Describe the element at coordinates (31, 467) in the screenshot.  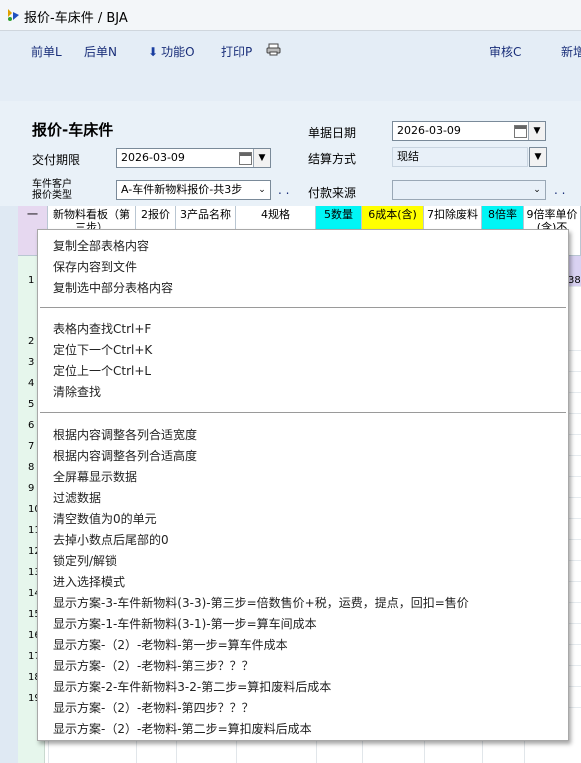
I see `row-number: 8` at that location.